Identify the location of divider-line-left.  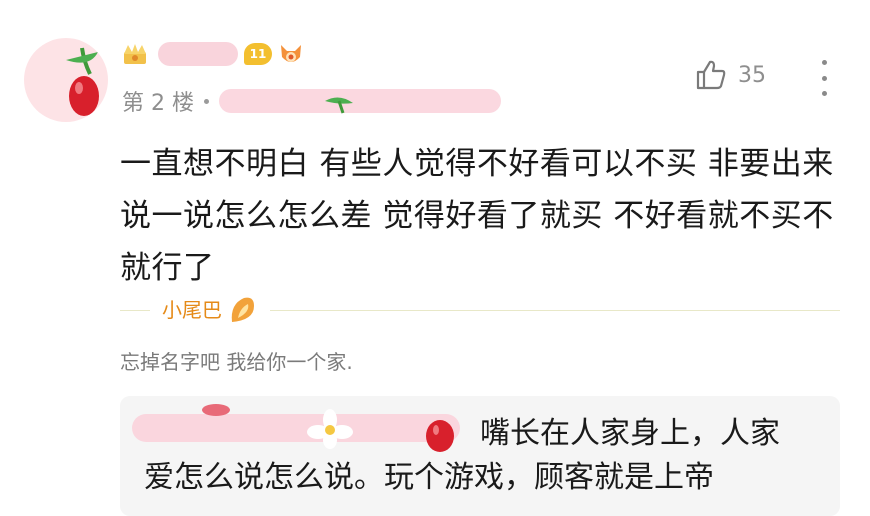
(135, 310).